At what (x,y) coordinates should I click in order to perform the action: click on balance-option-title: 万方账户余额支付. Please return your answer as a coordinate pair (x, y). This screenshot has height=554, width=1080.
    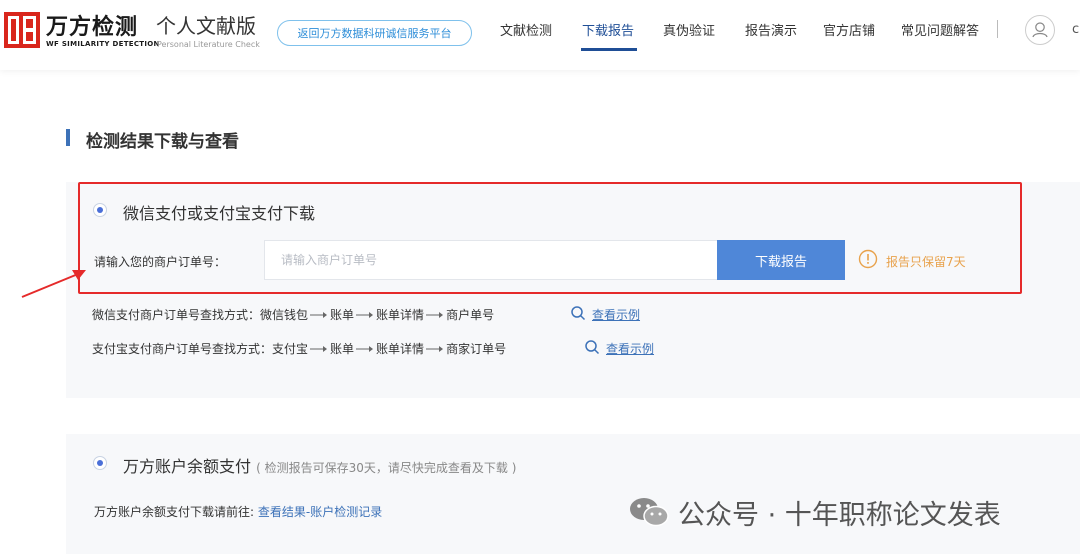
    Looking at the image, I should click on (187, 466).